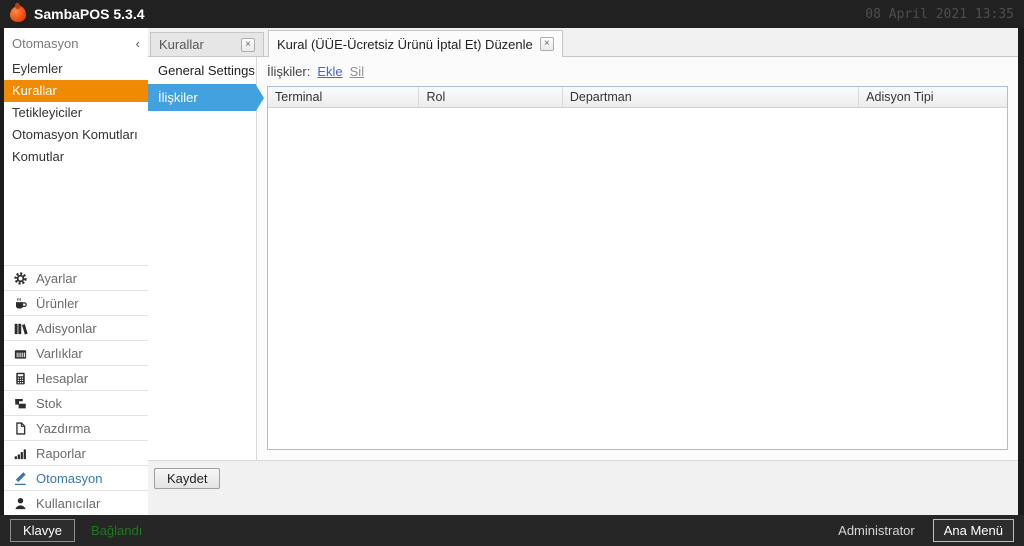 This screenshot has width=1024, height=546. What do you see at coordinates (711, 97) in the screenshot?
I see `column-header-departman: Departman` at bounding box center [711, 97].